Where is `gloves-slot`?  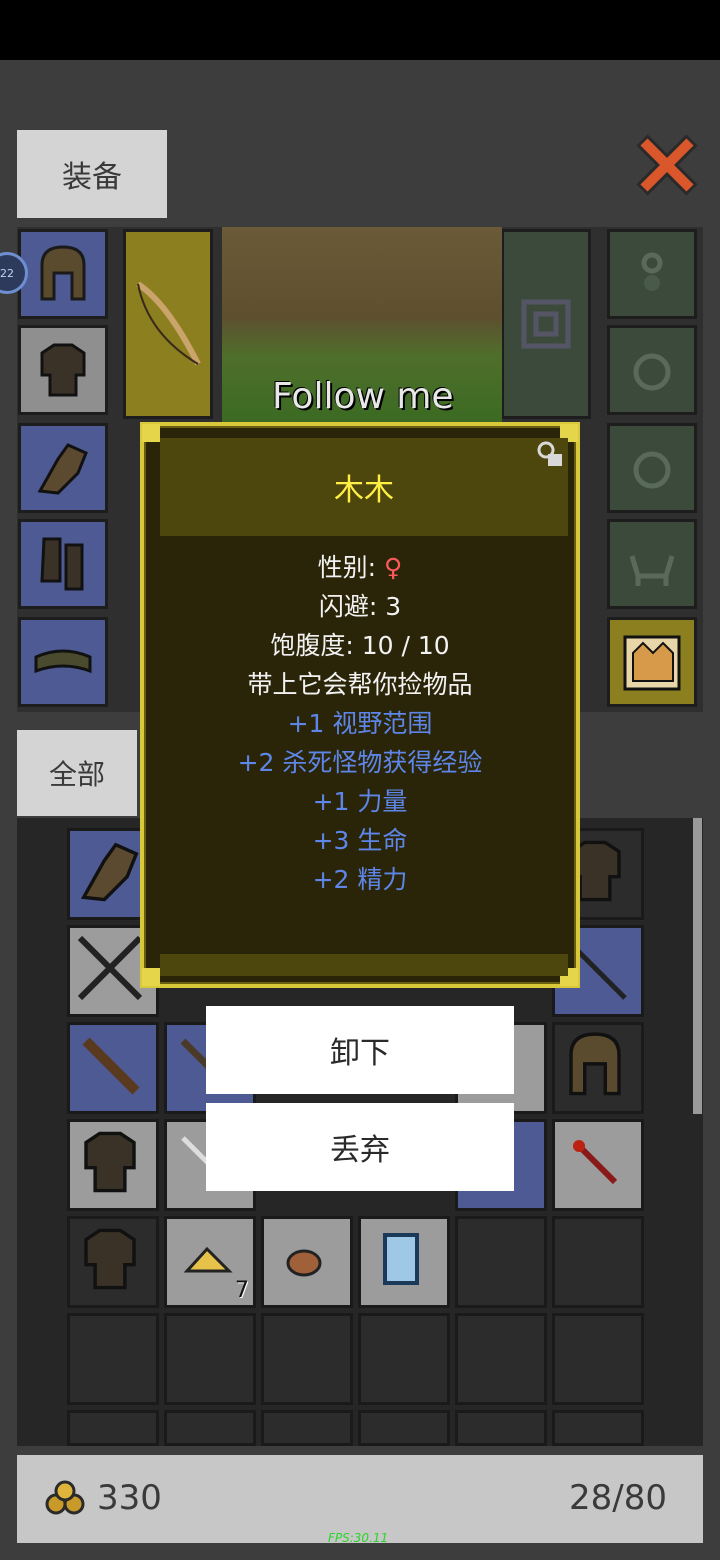 gloves-slot is located at coordinates (63, 468).